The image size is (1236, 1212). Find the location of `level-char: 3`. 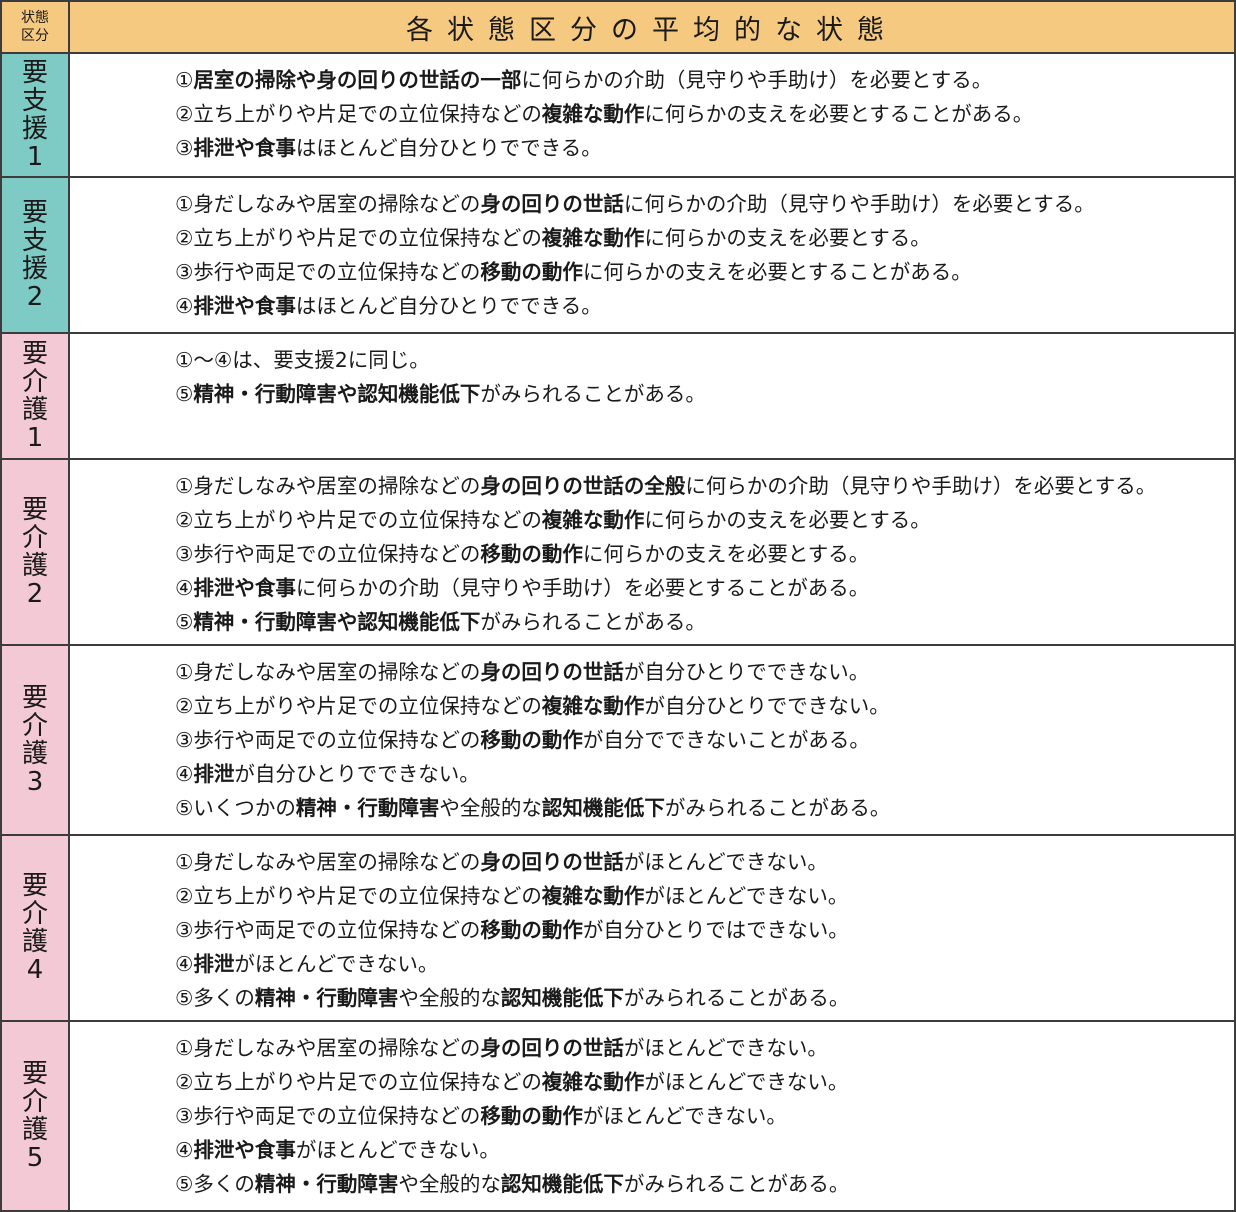

level-char: 3 is located at coordinates (35, 782).